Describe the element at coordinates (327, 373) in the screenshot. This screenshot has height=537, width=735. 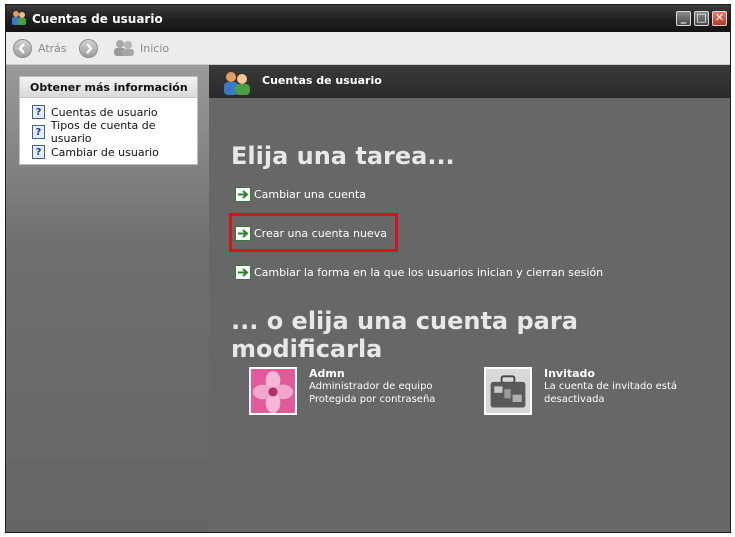
I see `account-name: Admn` at that location.